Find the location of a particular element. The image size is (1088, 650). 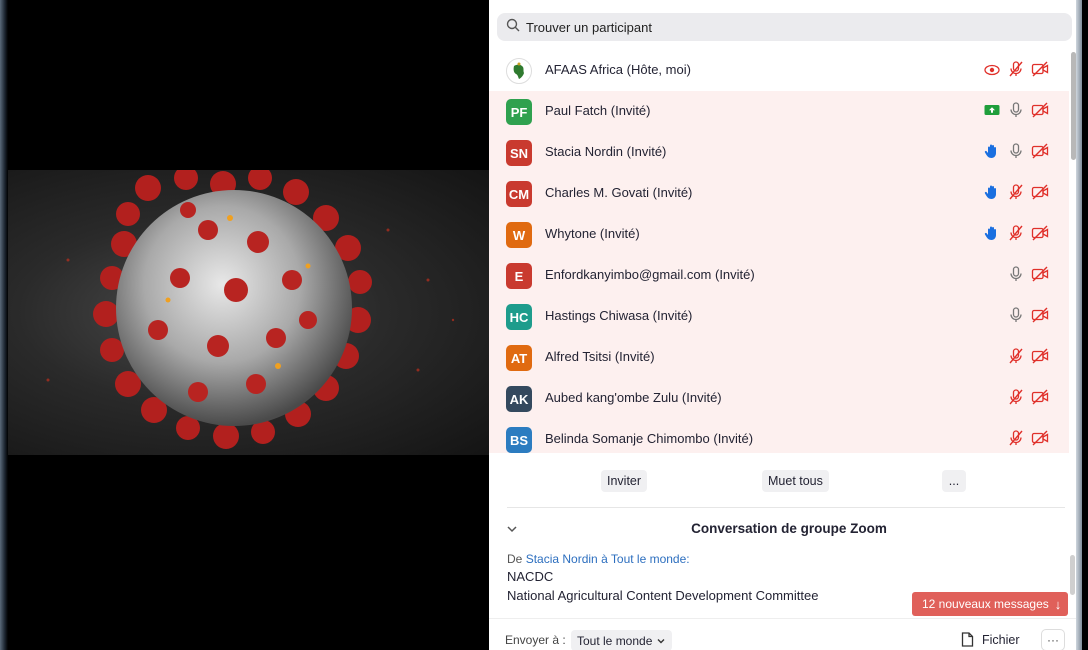

participant-name: Alfred Tsitsi (Invité) is located at coordinates (600, 356).